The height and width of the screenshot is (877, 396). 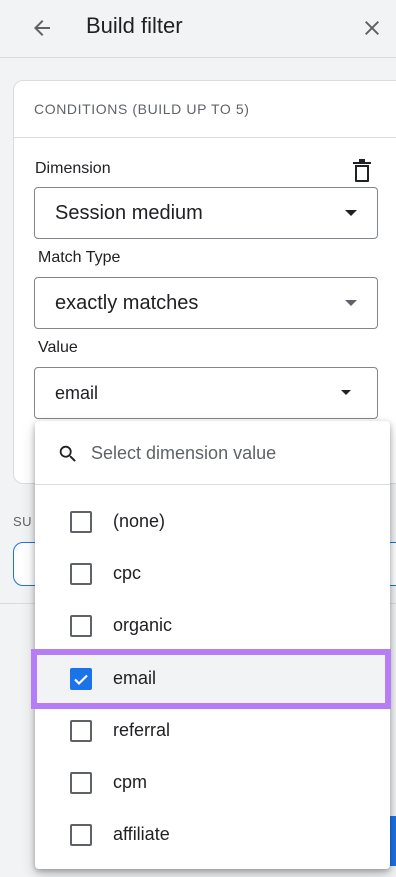 What do you see at coordinates (143, 625) in the screenshot?
I see `option-label: organic` at bounding box center [143, 625].